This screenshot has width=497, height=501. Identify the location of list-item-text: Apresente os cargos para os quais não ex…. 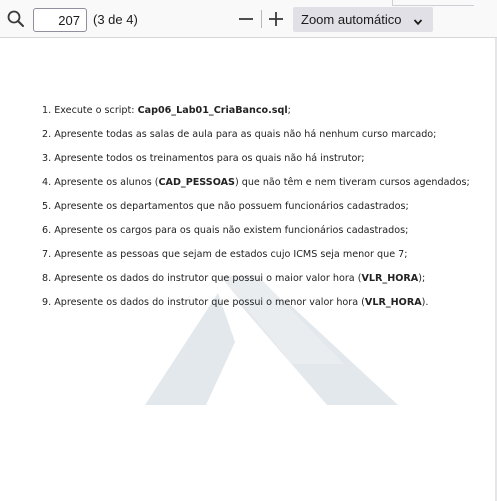
(231, 230).